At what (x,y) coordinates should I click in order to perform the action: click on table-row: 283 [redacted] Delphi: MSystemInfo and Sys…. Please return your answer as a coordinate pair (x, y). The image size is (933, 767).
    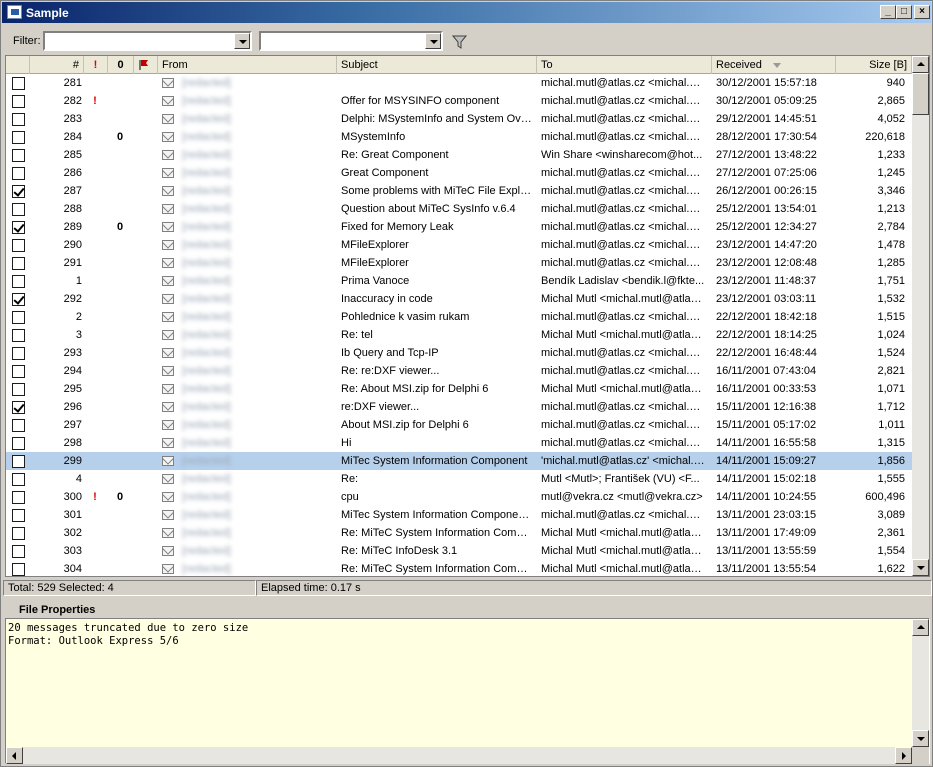
    Looking at the image, I should click on (459, 119).